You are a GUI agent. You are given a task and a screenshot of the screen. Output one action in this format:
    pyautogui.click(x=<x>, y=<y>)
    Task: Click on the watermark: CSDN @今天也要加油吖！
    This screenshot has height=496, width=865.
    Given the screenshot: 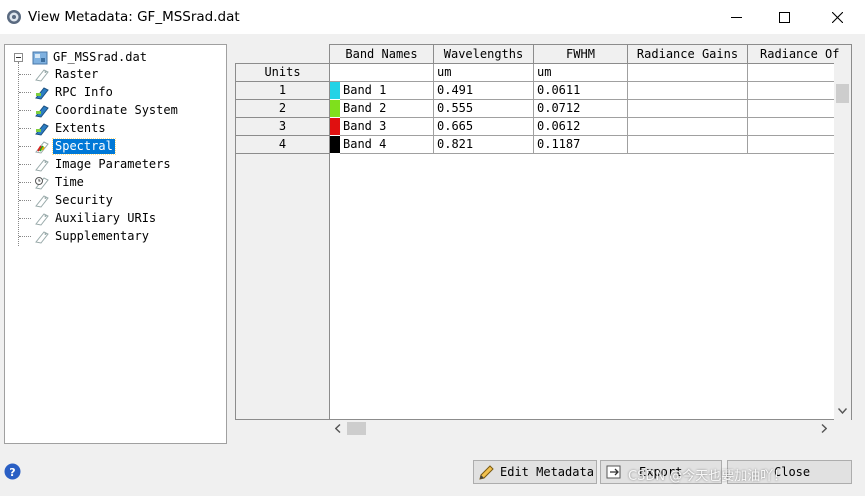 What is the action you would take?
    pyautogui.click(x=707, y=476)
    